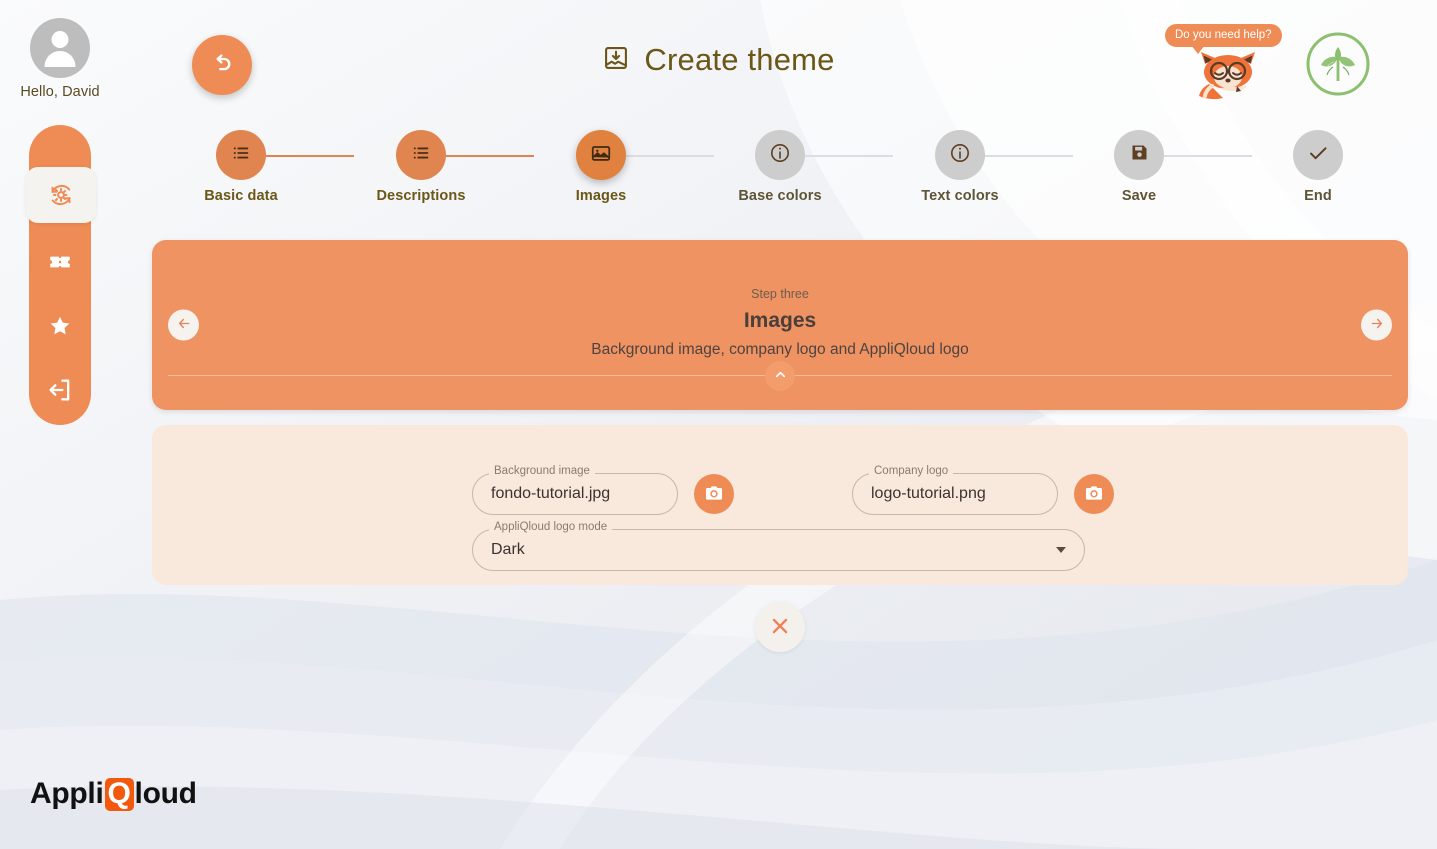 This screenshot has height=849, width=1437. I want to click on close-x-icon, so click(780, 627).